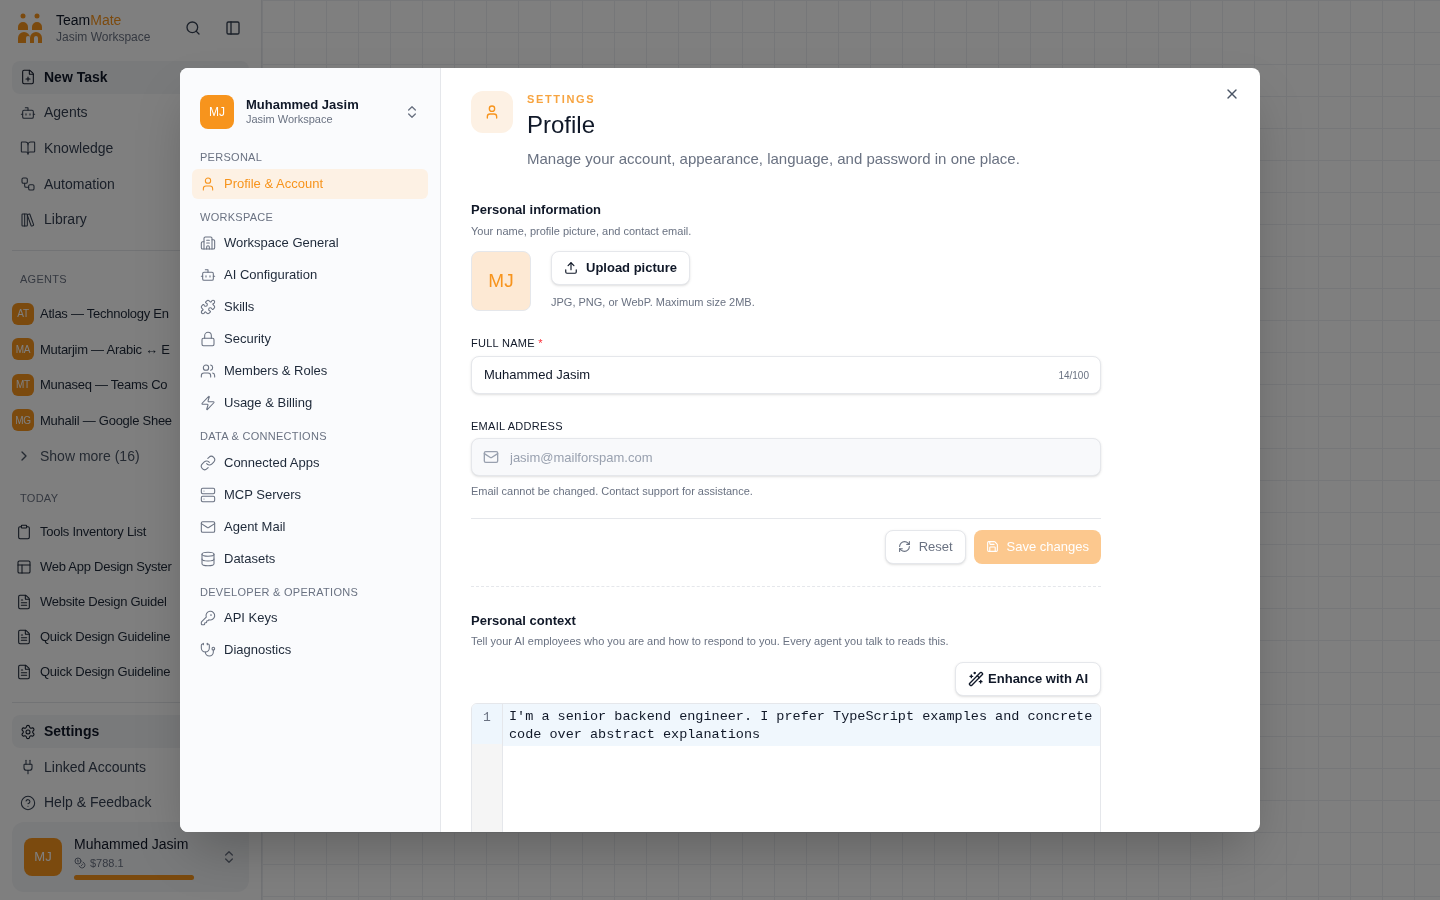  What do you see at coordinates (310, 243) in the screenshot?
I see `settings-nav-item: Workspace General` at bounding box center [310, 243].